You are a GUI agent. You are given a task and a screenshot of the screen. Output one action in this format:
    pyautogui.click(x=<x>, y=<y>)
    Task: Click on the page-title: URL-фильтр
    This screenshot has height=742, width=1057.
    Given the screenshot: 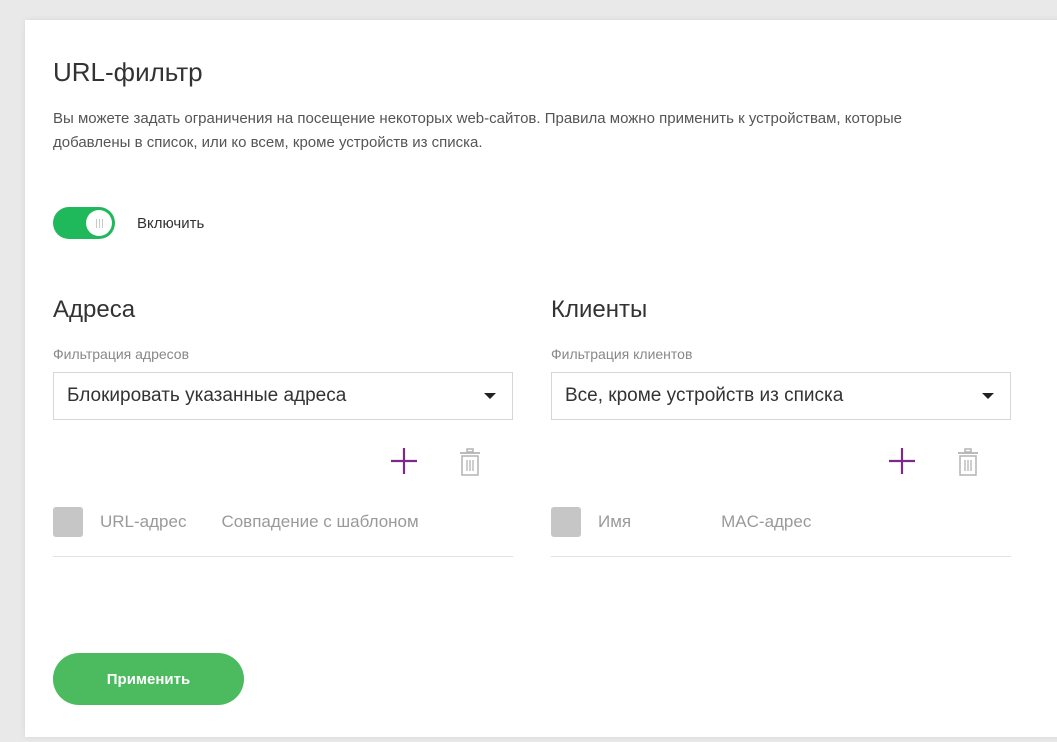 What is the action you would take?
    pyautogui.click(x=128, y=72)
    